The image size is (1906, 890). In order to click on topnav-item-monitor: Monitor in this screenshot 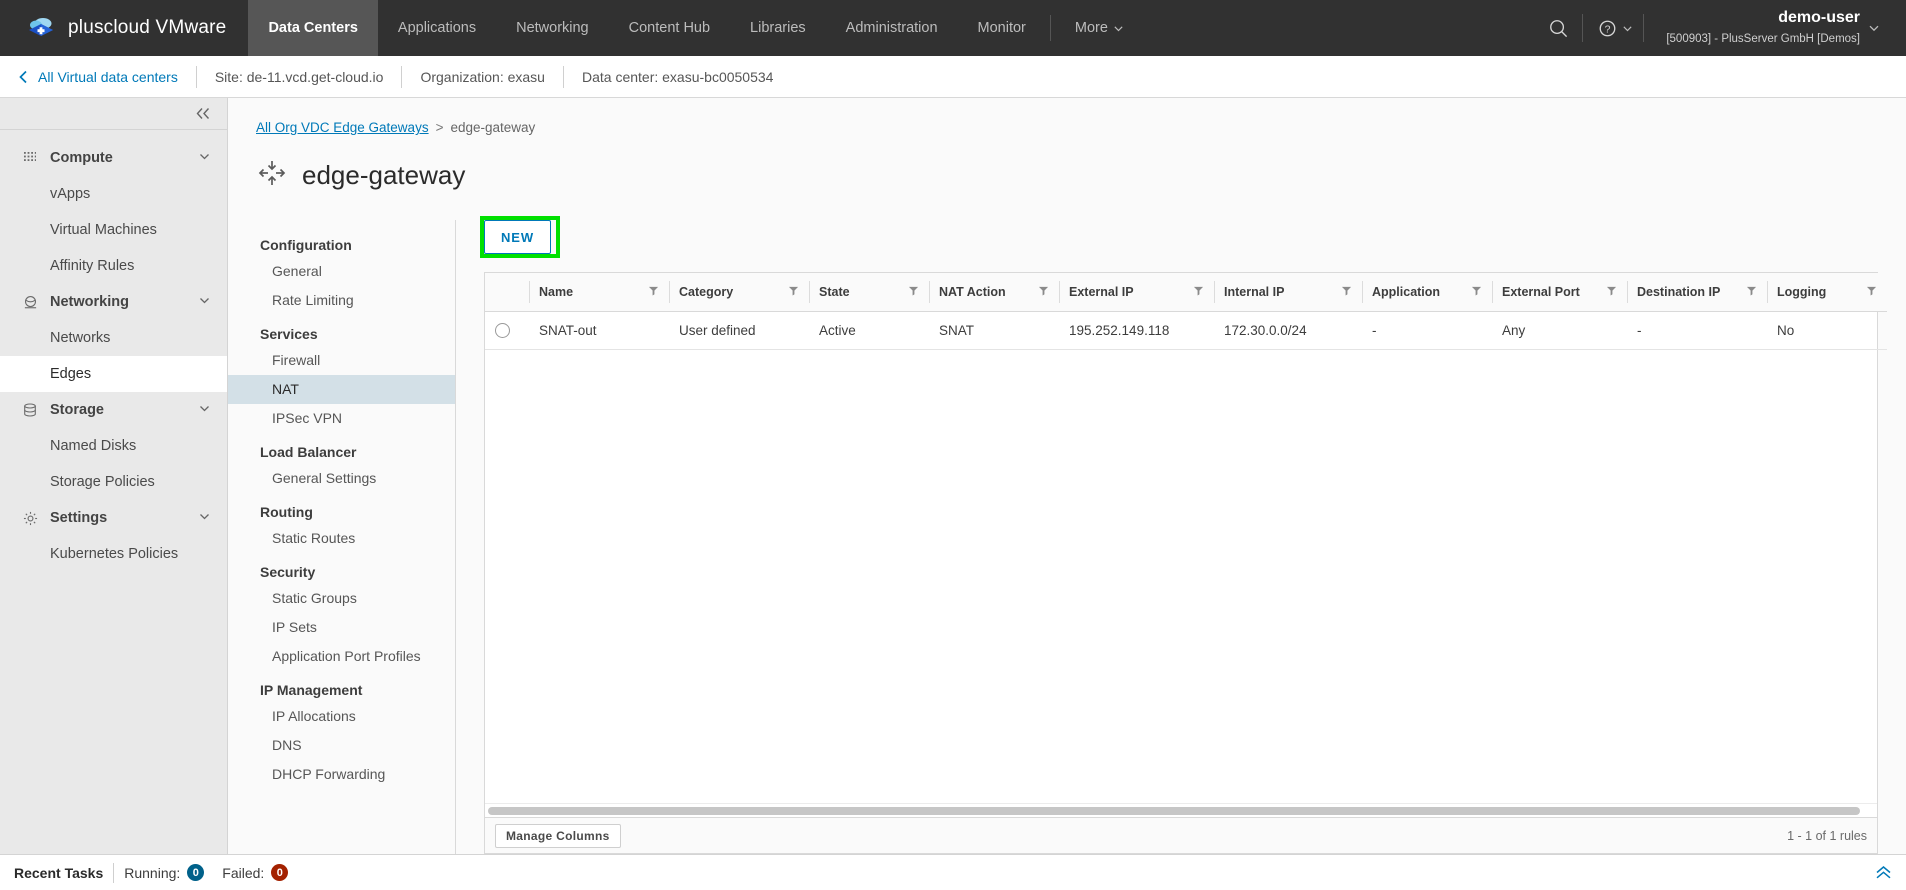, I will do `click(1002, 28)`.